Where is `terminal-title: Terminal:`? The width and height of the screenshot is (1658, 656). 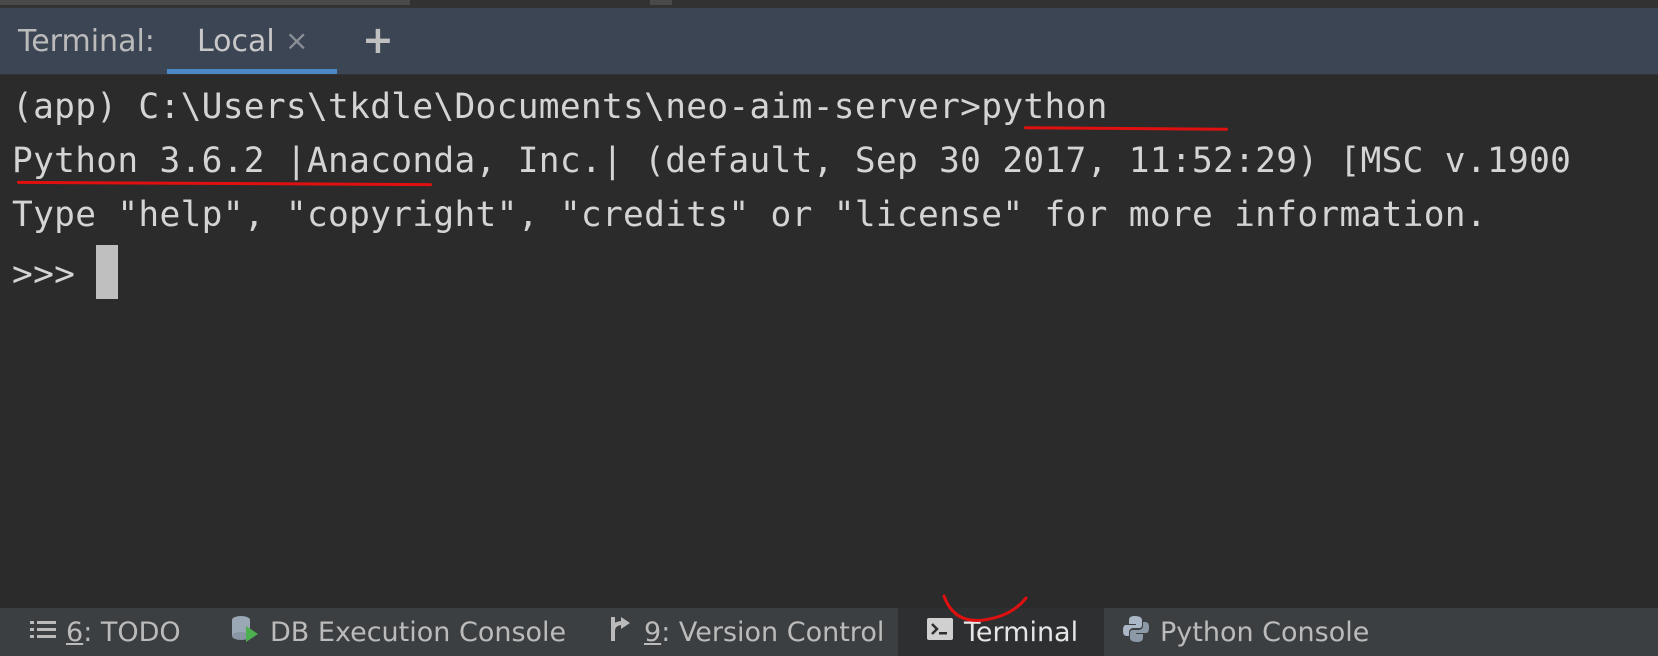 terminal-title: Terminal: is located at coordinates (86, 41).